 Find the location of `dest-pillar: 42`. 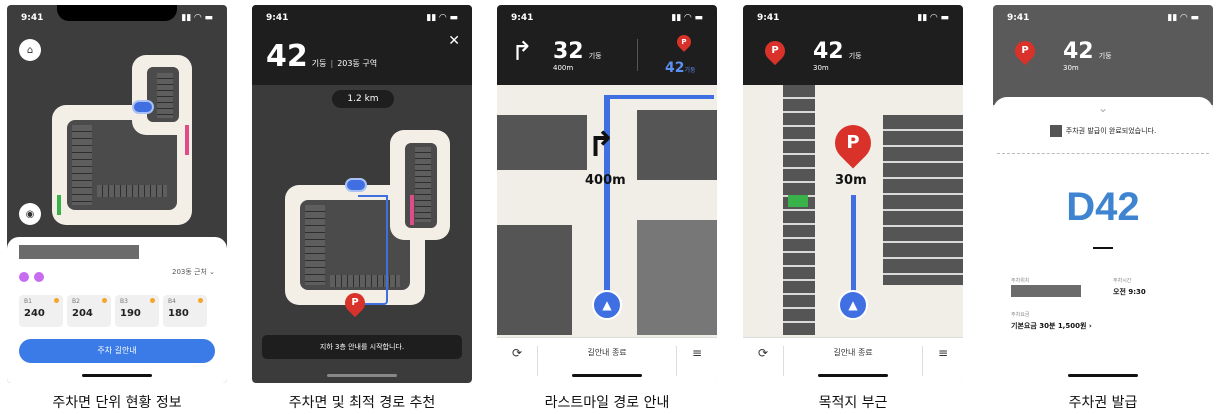

dest-pillar: 42 is located at coordinates (675, 68).